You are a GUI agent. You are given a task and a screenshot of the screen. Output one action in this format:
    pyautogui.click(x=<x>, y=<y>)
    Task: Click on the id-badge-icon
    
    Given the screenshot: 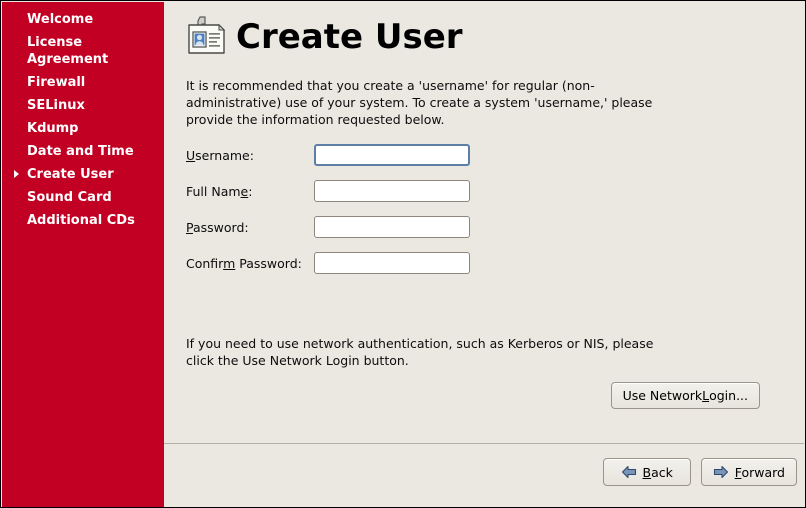 What is the action you would take?
    pyautogui.click(x=207, y=35)
    